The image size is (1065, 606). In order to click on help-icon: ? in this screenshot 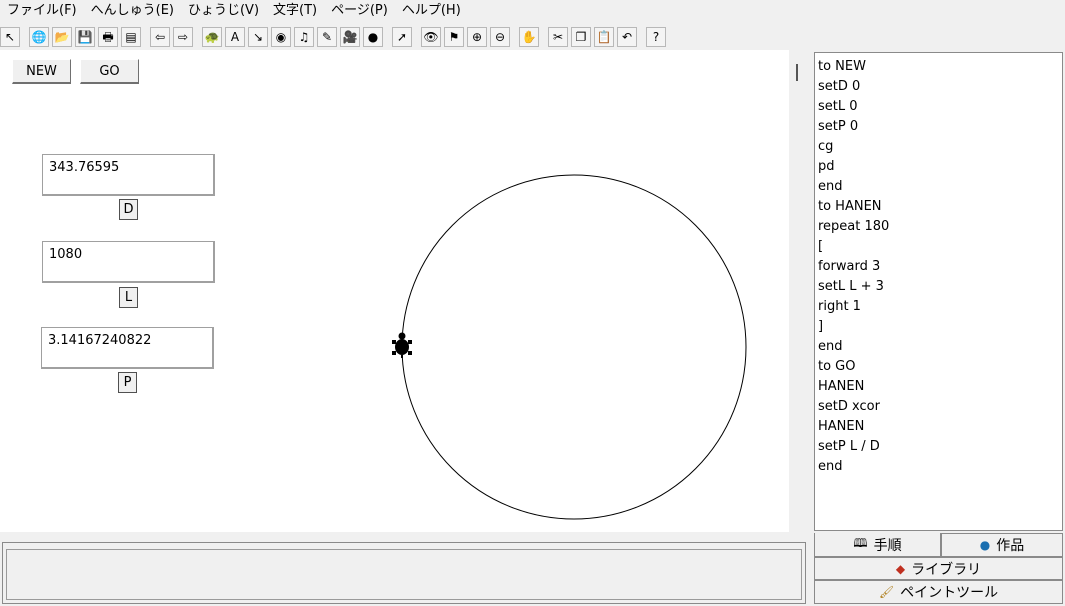, I will do `click(656, 37)`.